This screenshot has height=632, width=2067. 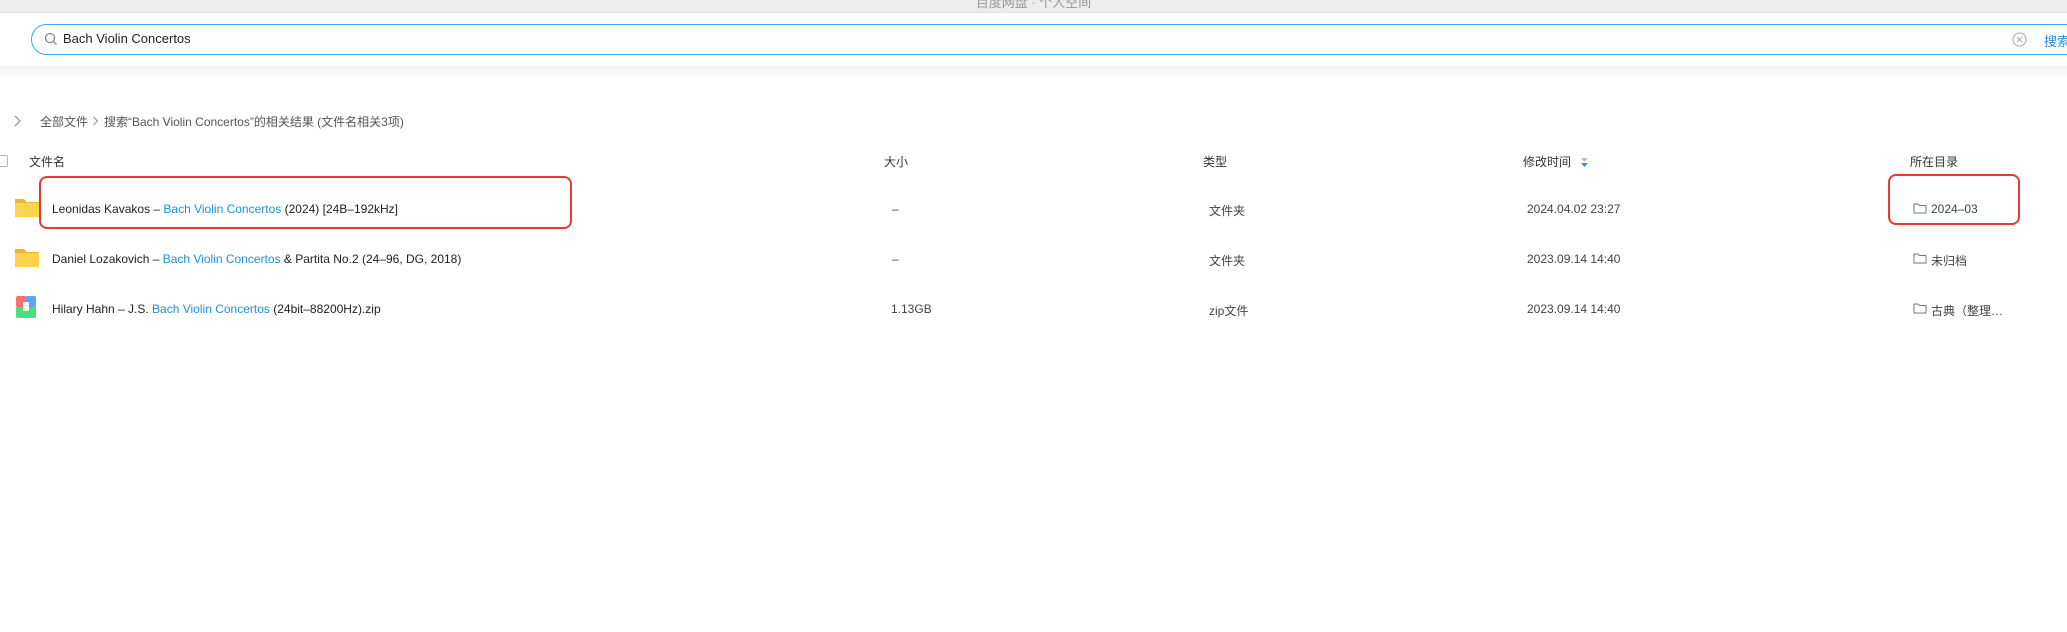 I want to click on search-icon, so click(x=50, y=38).